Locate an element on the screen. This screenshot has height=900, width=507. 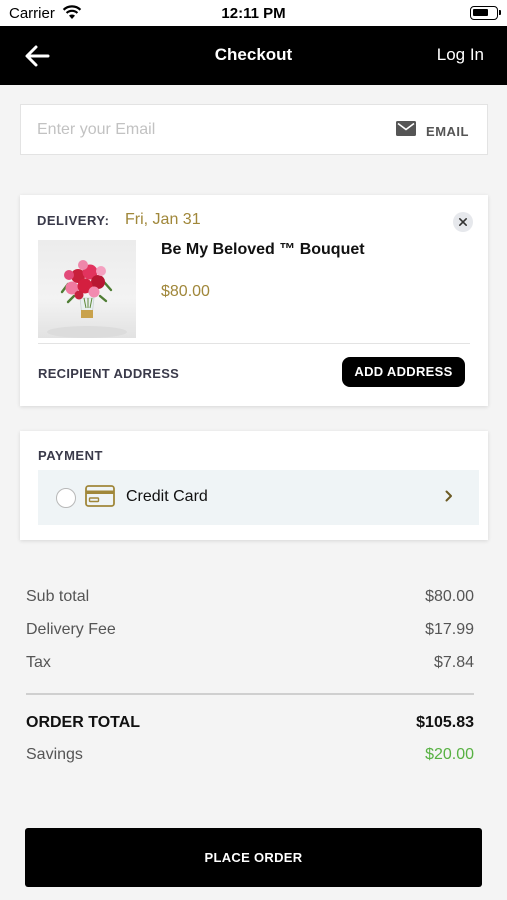
back-arrow-icon is located at coordinates (37, 56).